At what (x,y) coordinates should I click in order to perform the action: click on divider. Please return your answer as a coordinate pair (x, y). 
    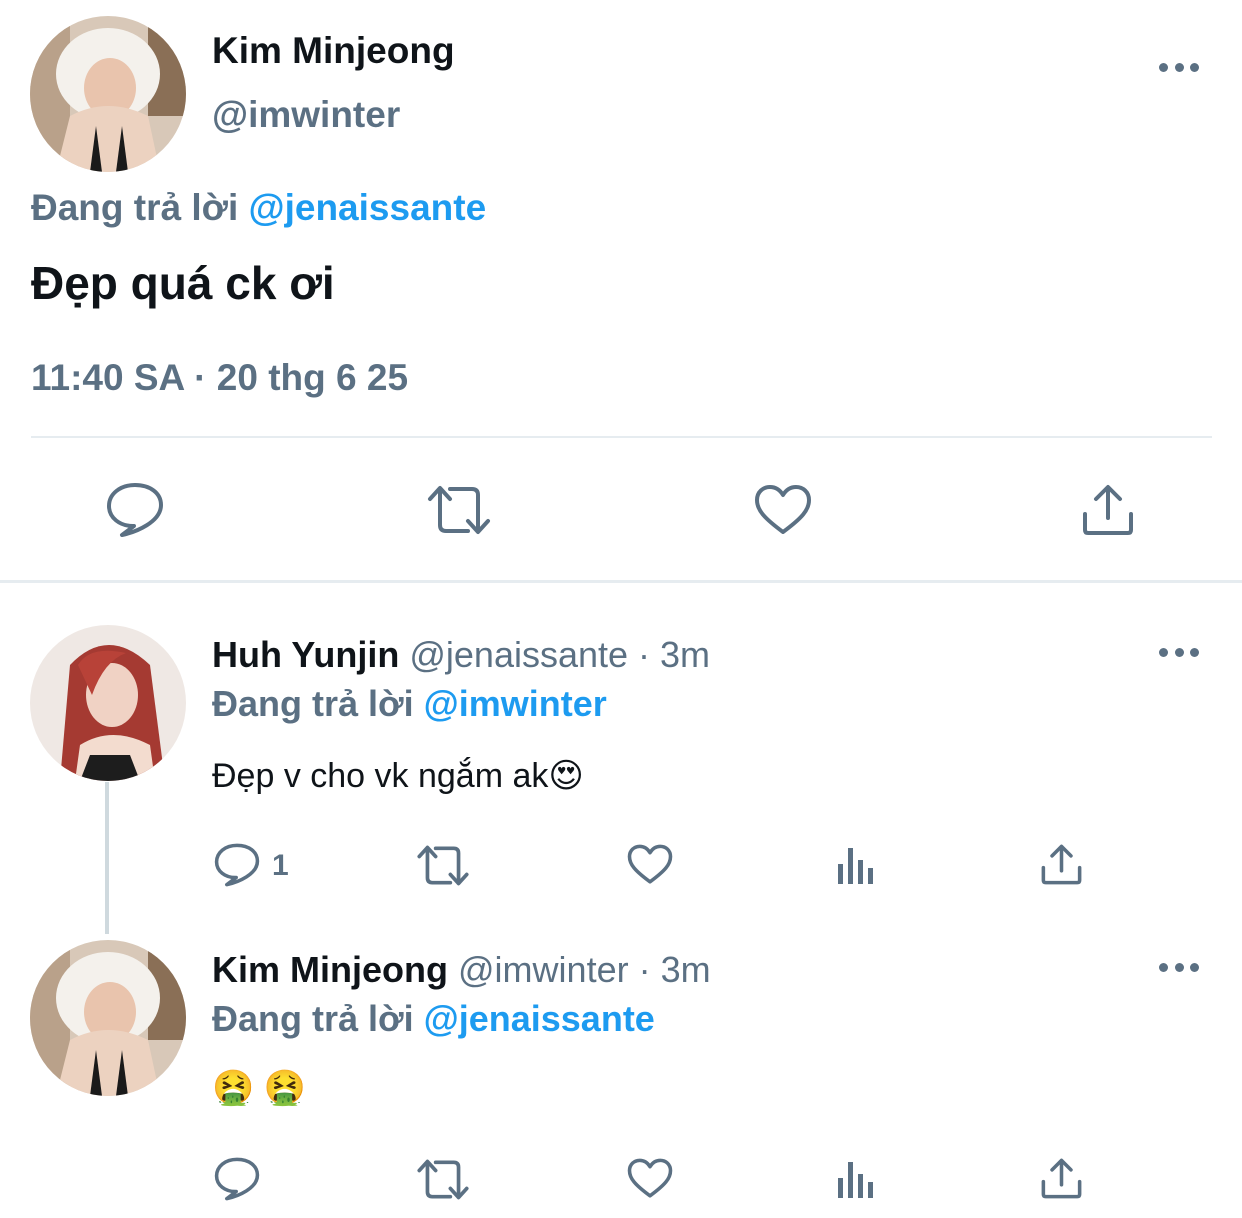
    Looking at the image, I should click on (621, 437).